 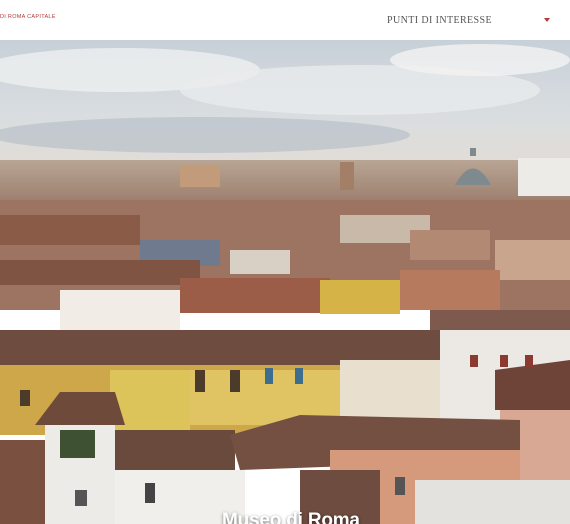 I want to click on points-of-interest-menu: PUNTI DI INTERESSE, so click(x=468, y=20).